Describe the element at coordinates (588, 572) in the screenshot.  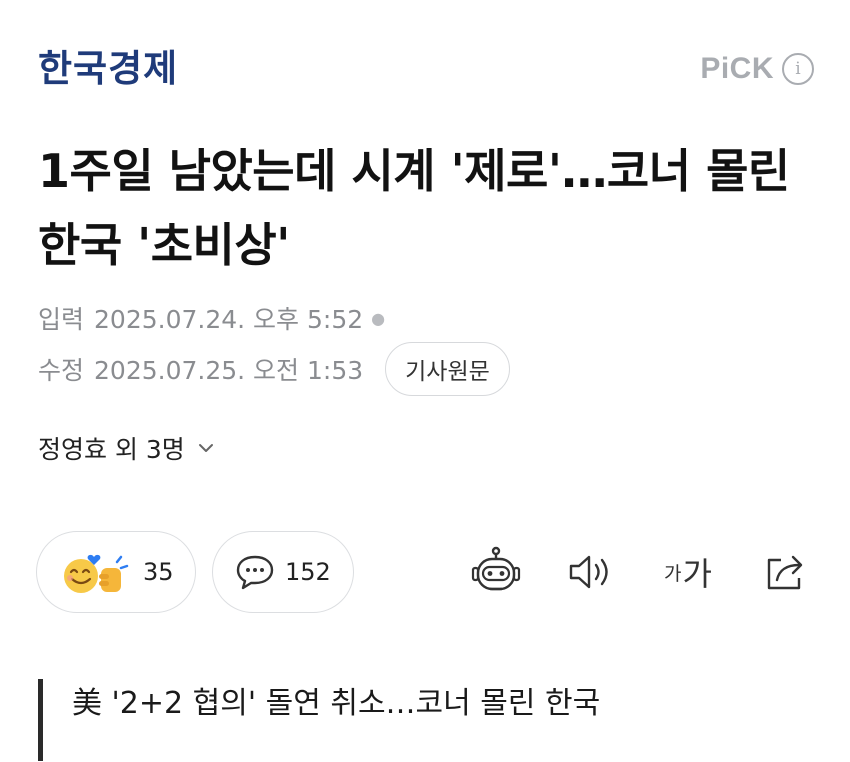
I see `speaker-icon` at that location.